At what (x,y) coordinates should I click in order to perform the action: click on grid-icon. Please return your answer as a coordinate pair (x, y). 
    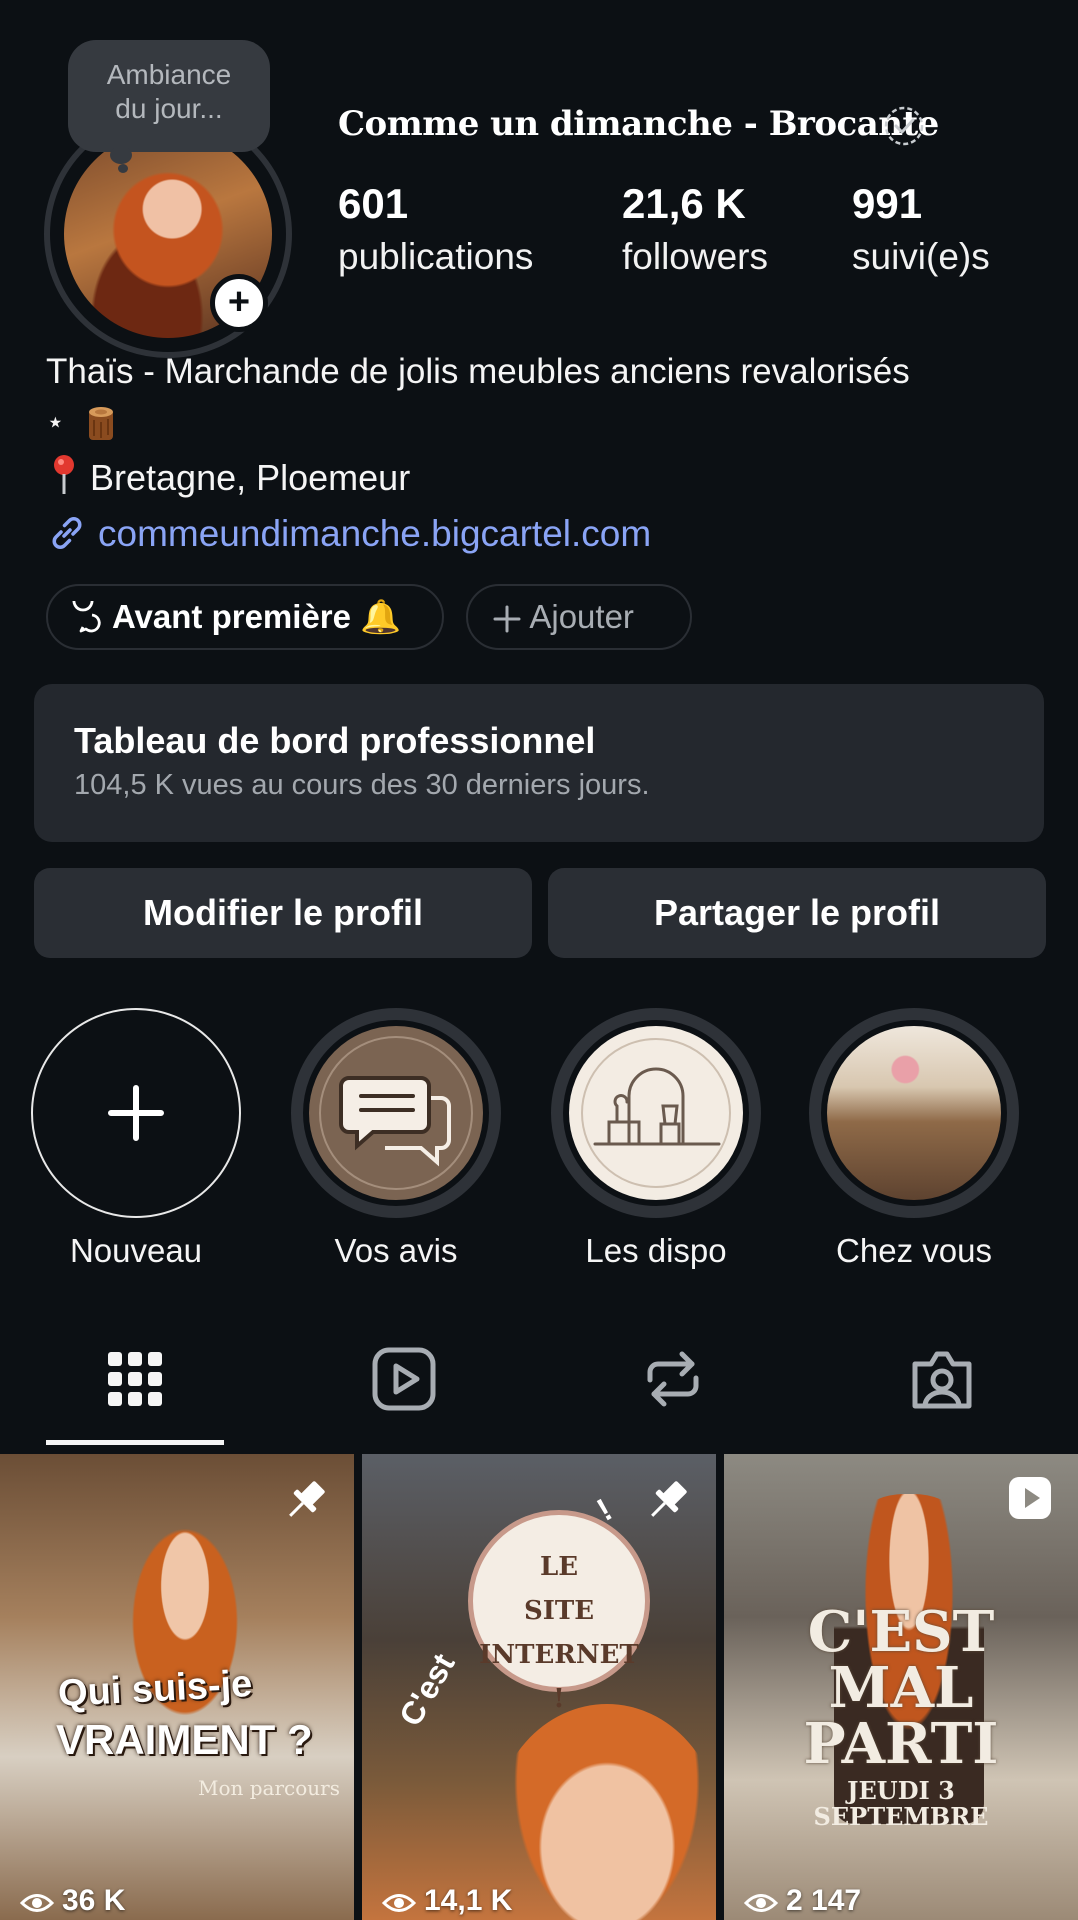
    Looking at the image, I should click on (135, 1379).